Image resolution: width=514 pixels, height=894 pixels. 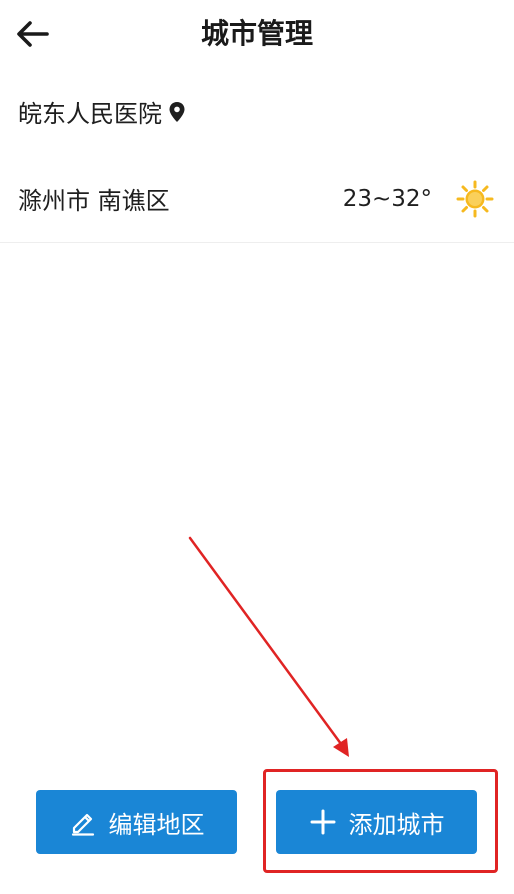 What do you see at coordinates (257, 199) in the screenshot?
I see `city-list-item: 滁州市 南谯区 23~32°` at bounding box center [257, 199].